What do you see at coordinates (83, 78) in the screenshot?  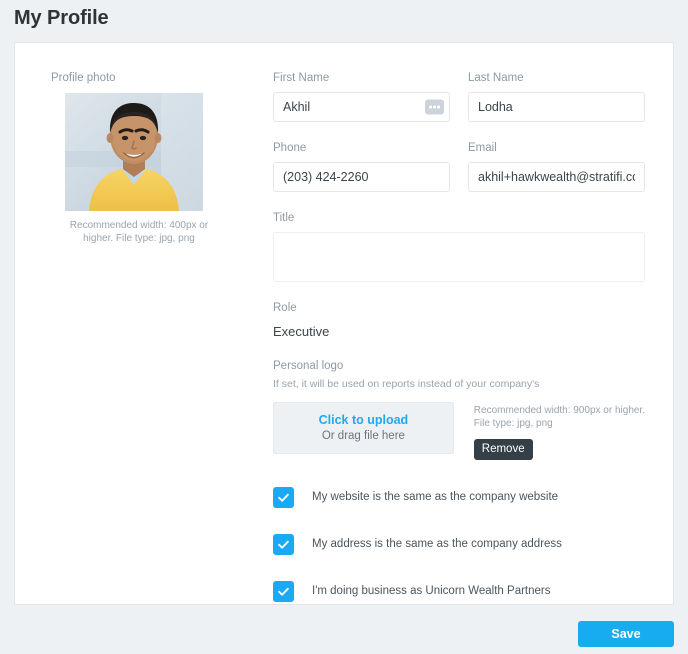 I see `profile-photo-label: Profile photo` at bounding box center [83, 78].